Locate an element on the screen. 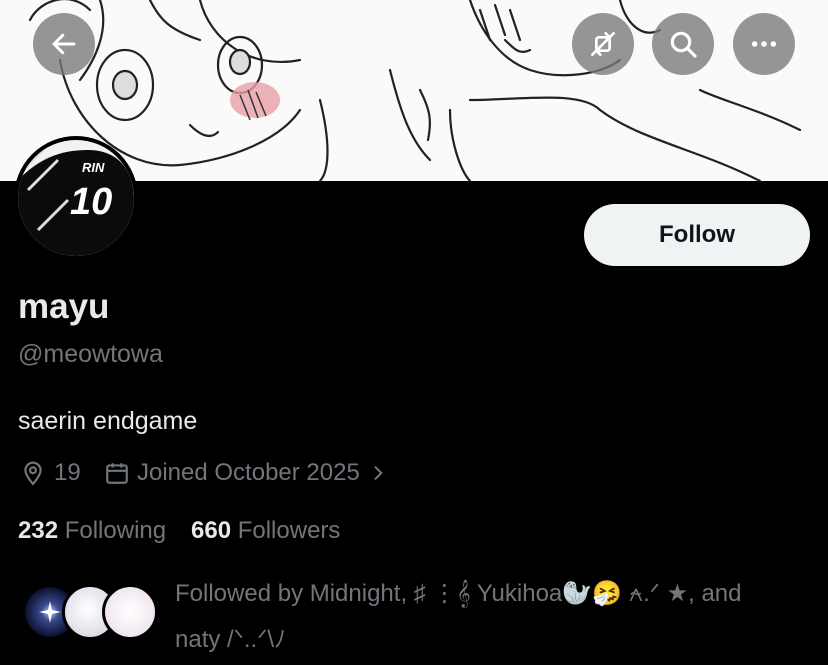 This screenshot has height=665, width=828. back-button is located at coordinates (64, 44).